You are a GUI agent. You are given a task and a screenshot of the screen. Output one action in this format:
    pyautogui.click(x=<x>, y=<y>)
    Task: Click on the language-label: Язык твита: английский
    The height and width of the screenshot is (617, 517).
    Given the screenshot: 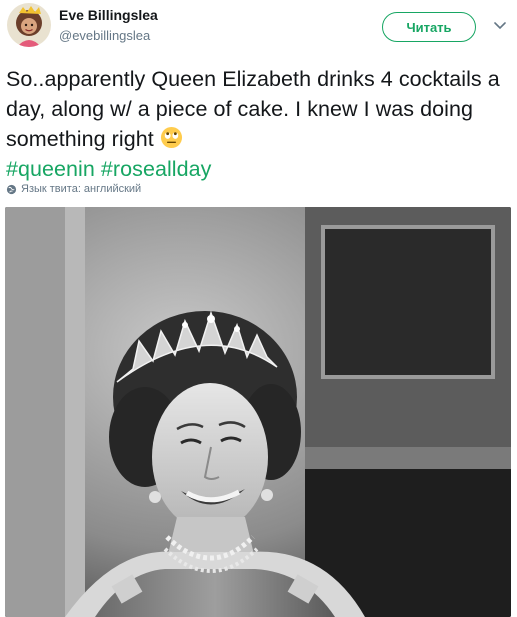 What is the action you would take?
    pyautogui.click(x=81, y=189)
    